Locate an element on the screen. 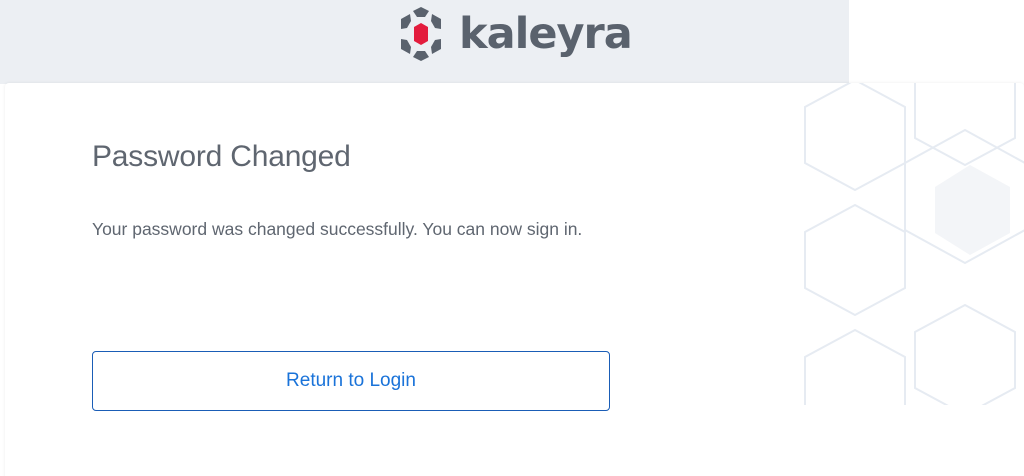 This screenshot has width=1024, height=476. header-band: kaleyra is located at coordinates (424, 42).